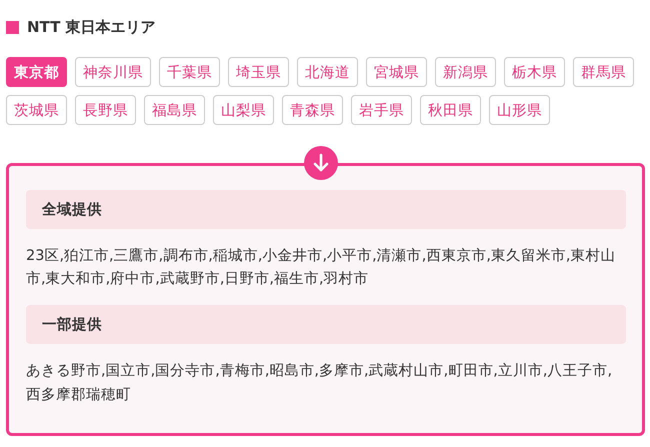 This screenshot has width=650, height=447. I want to click on prefecture-tab: 群馬県, so click(603, 72).